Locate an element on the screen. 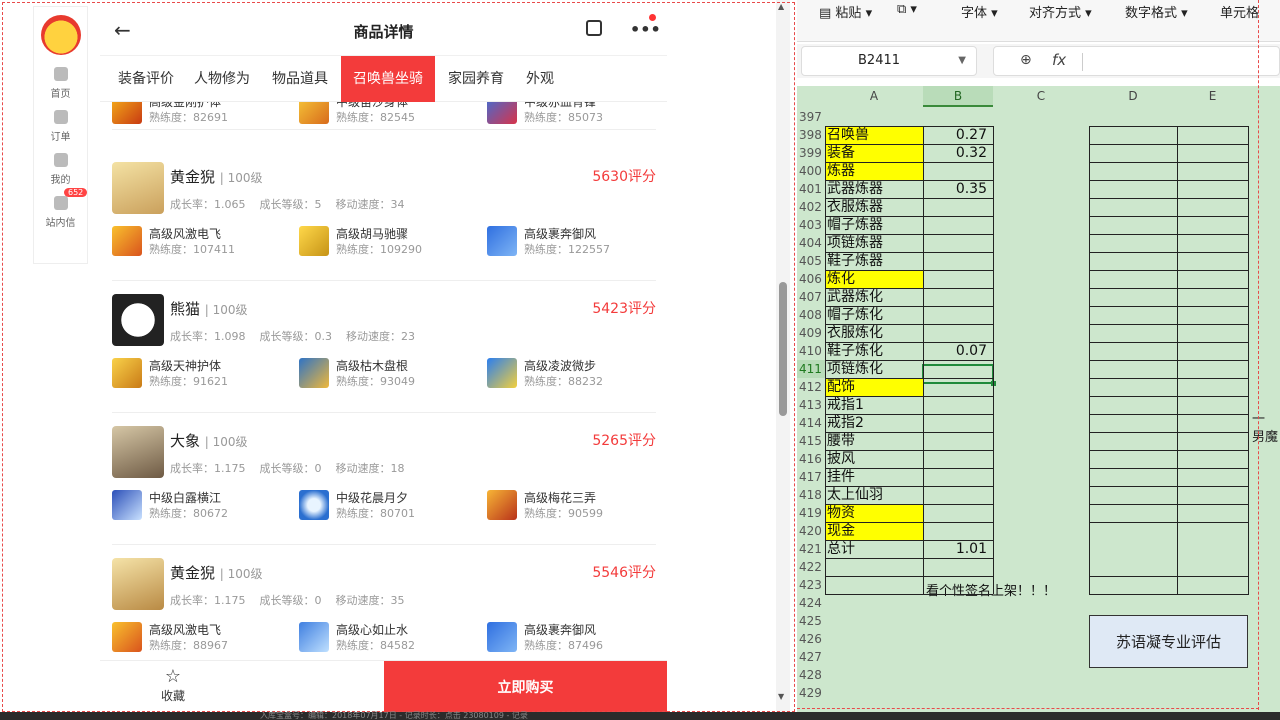 The image size is (1280, 720). cell-b: 0.35 is located at coordinates (958, 189).